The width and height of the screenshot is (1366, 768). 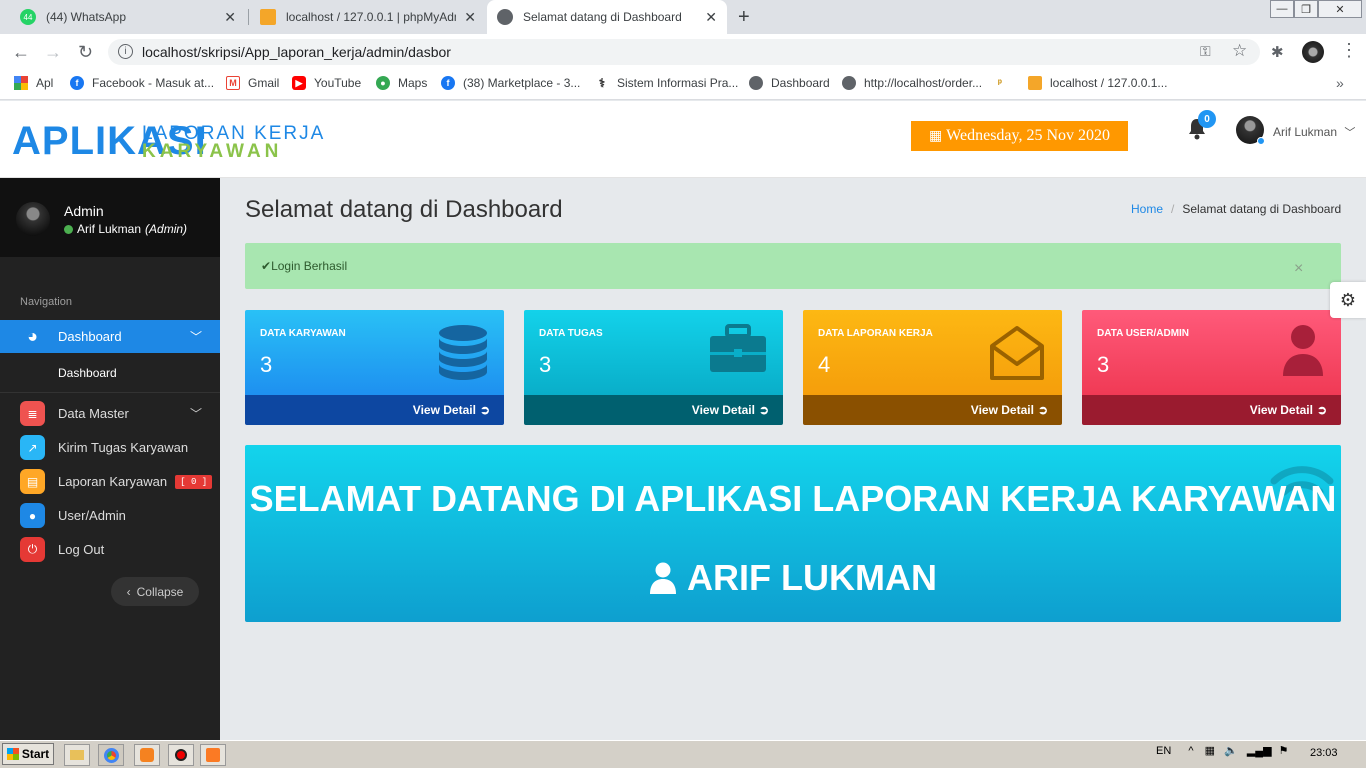 What do you see at coordinates (303, 333) in the screenshot?
I see `card-label: DATA KARYAWAN` at bounding box center [303, 333].